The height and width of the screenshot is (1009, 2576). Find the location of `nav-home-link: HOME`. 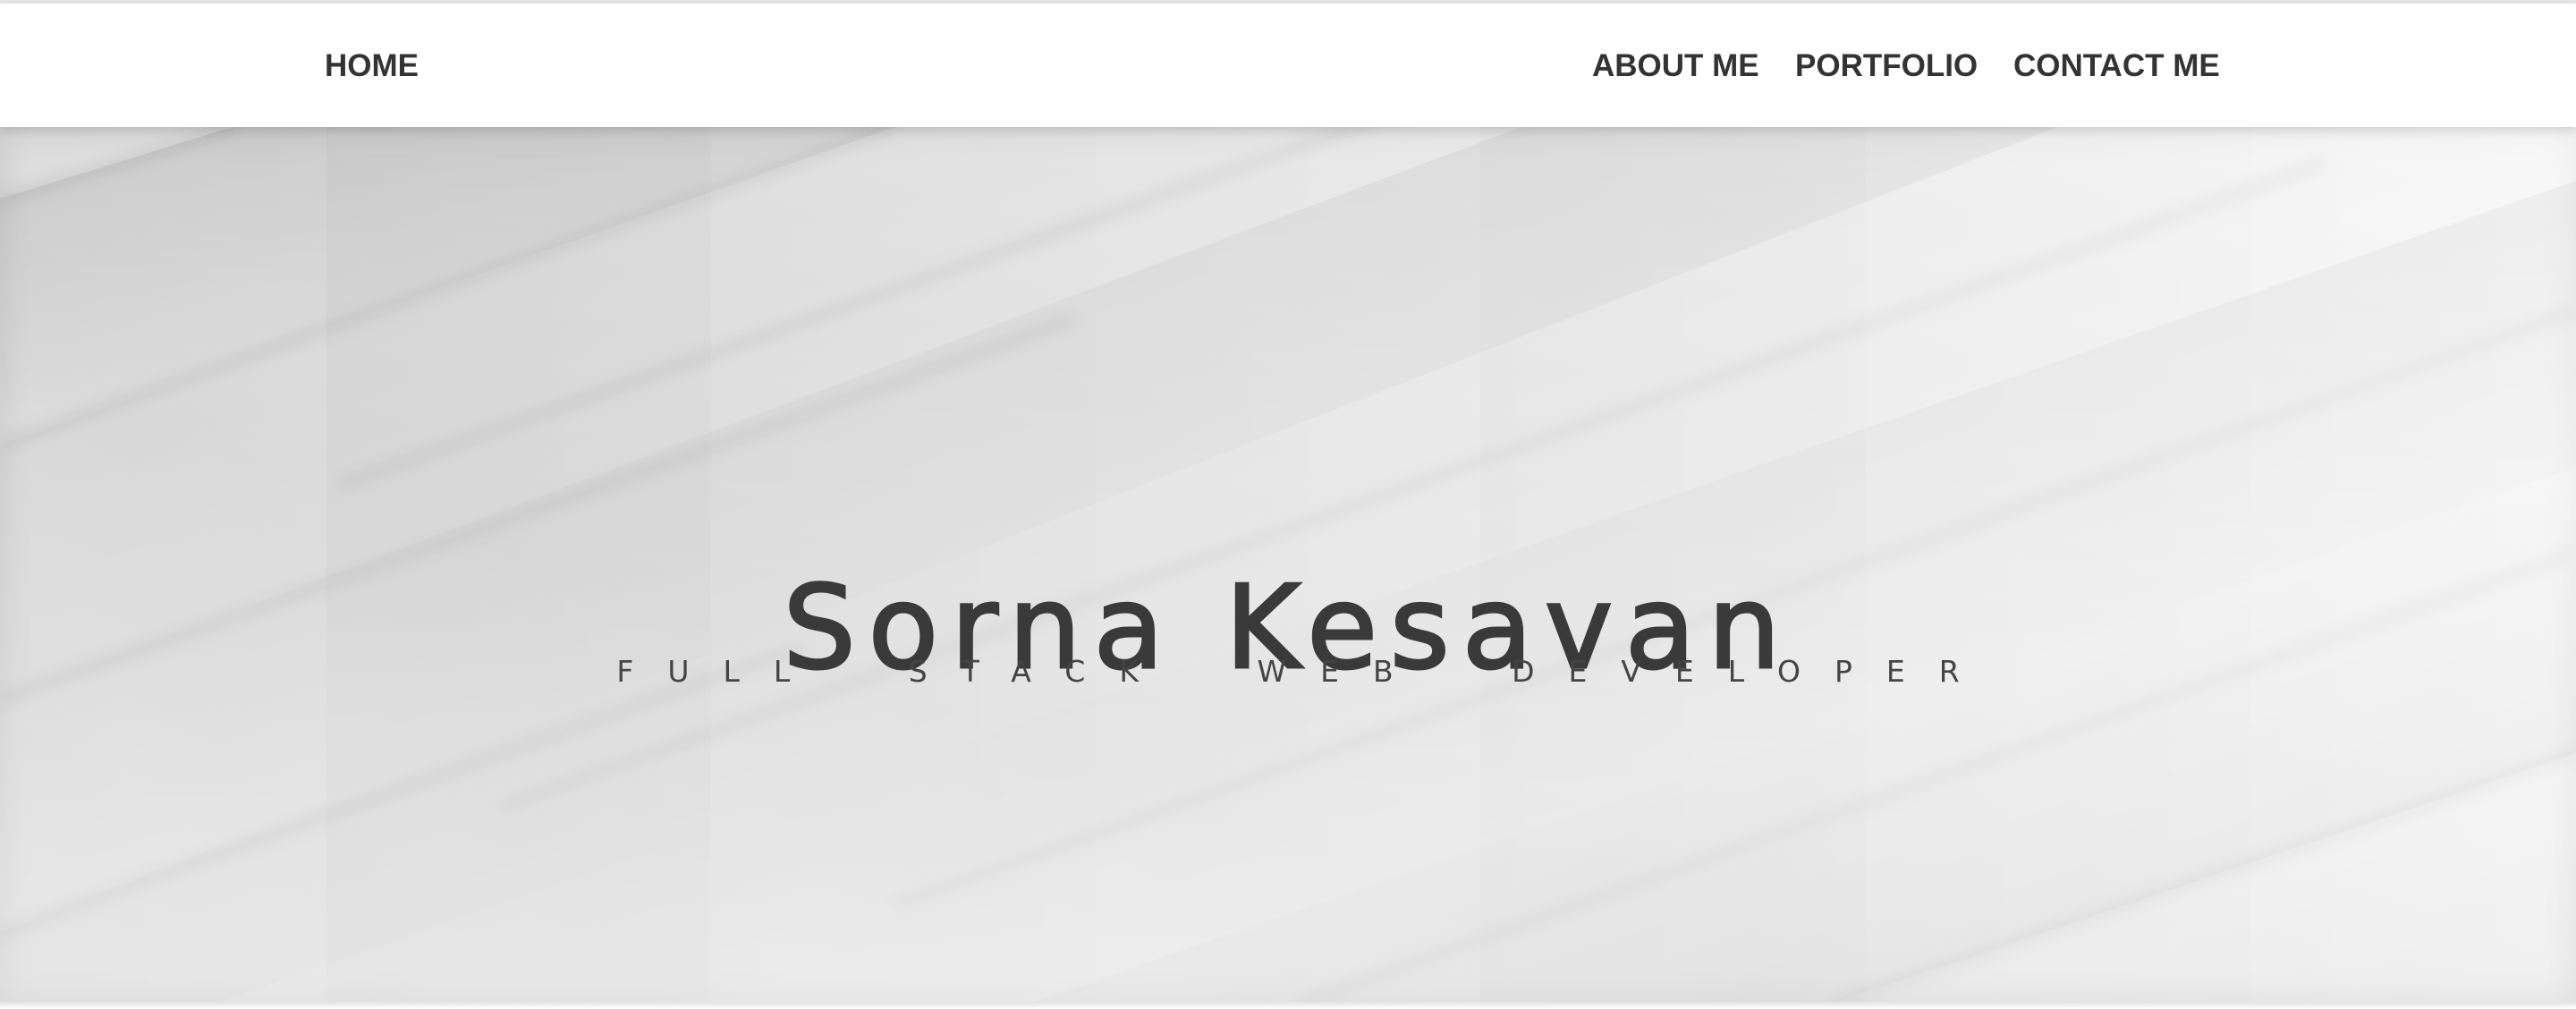

nav-home-link: HOME is located at coordinates (372, 66).